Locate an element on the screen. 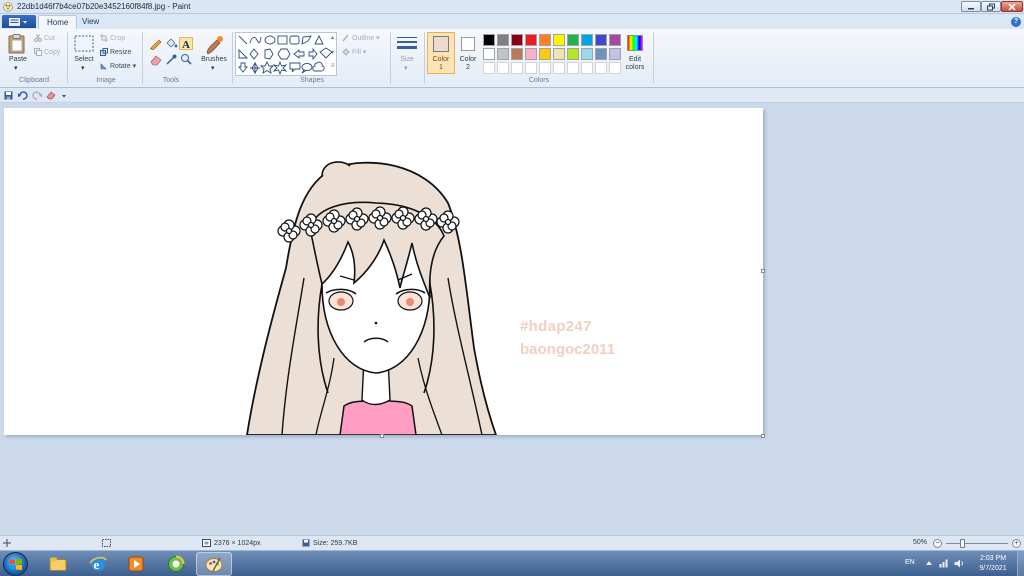 Image resolution: width=1024 pixels, height=576 pixels. select-button: Select is located at coordinates (84, 59).